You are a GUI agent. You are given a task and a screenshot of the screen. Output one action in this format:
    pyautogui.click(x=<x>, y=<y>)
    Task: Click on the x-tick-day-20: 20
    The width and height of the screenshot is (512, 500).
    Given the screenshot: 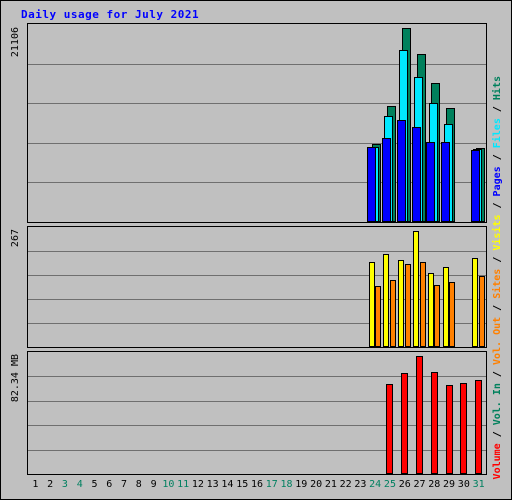 What is the action you would take?
    pyautogui.click(x=316, y=484)
    